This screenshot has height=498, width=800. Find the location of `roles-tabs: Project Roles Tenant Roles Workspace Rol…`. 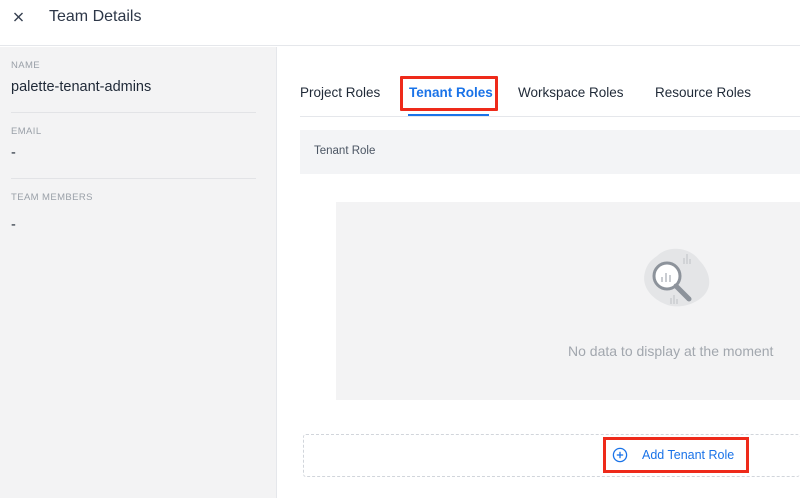

roles-tabs: Project Roles Tenant Roles Workspace Rol… is located at coordinates (550, 96).